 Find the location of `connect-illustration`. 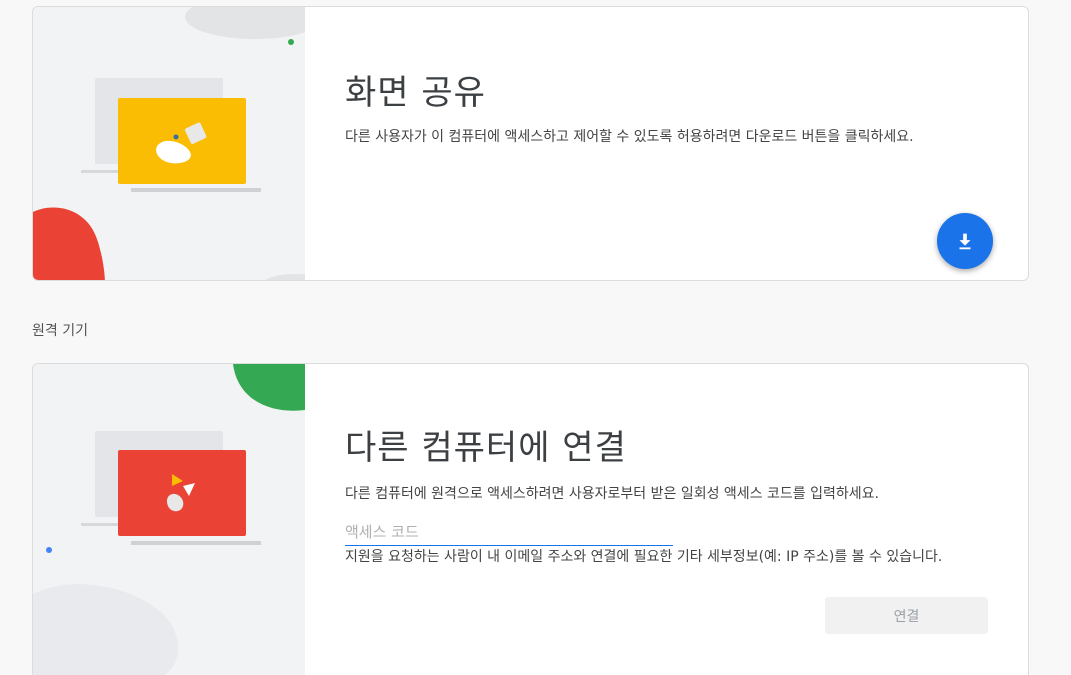

connect-illustration is located at coordinates (169, 519).